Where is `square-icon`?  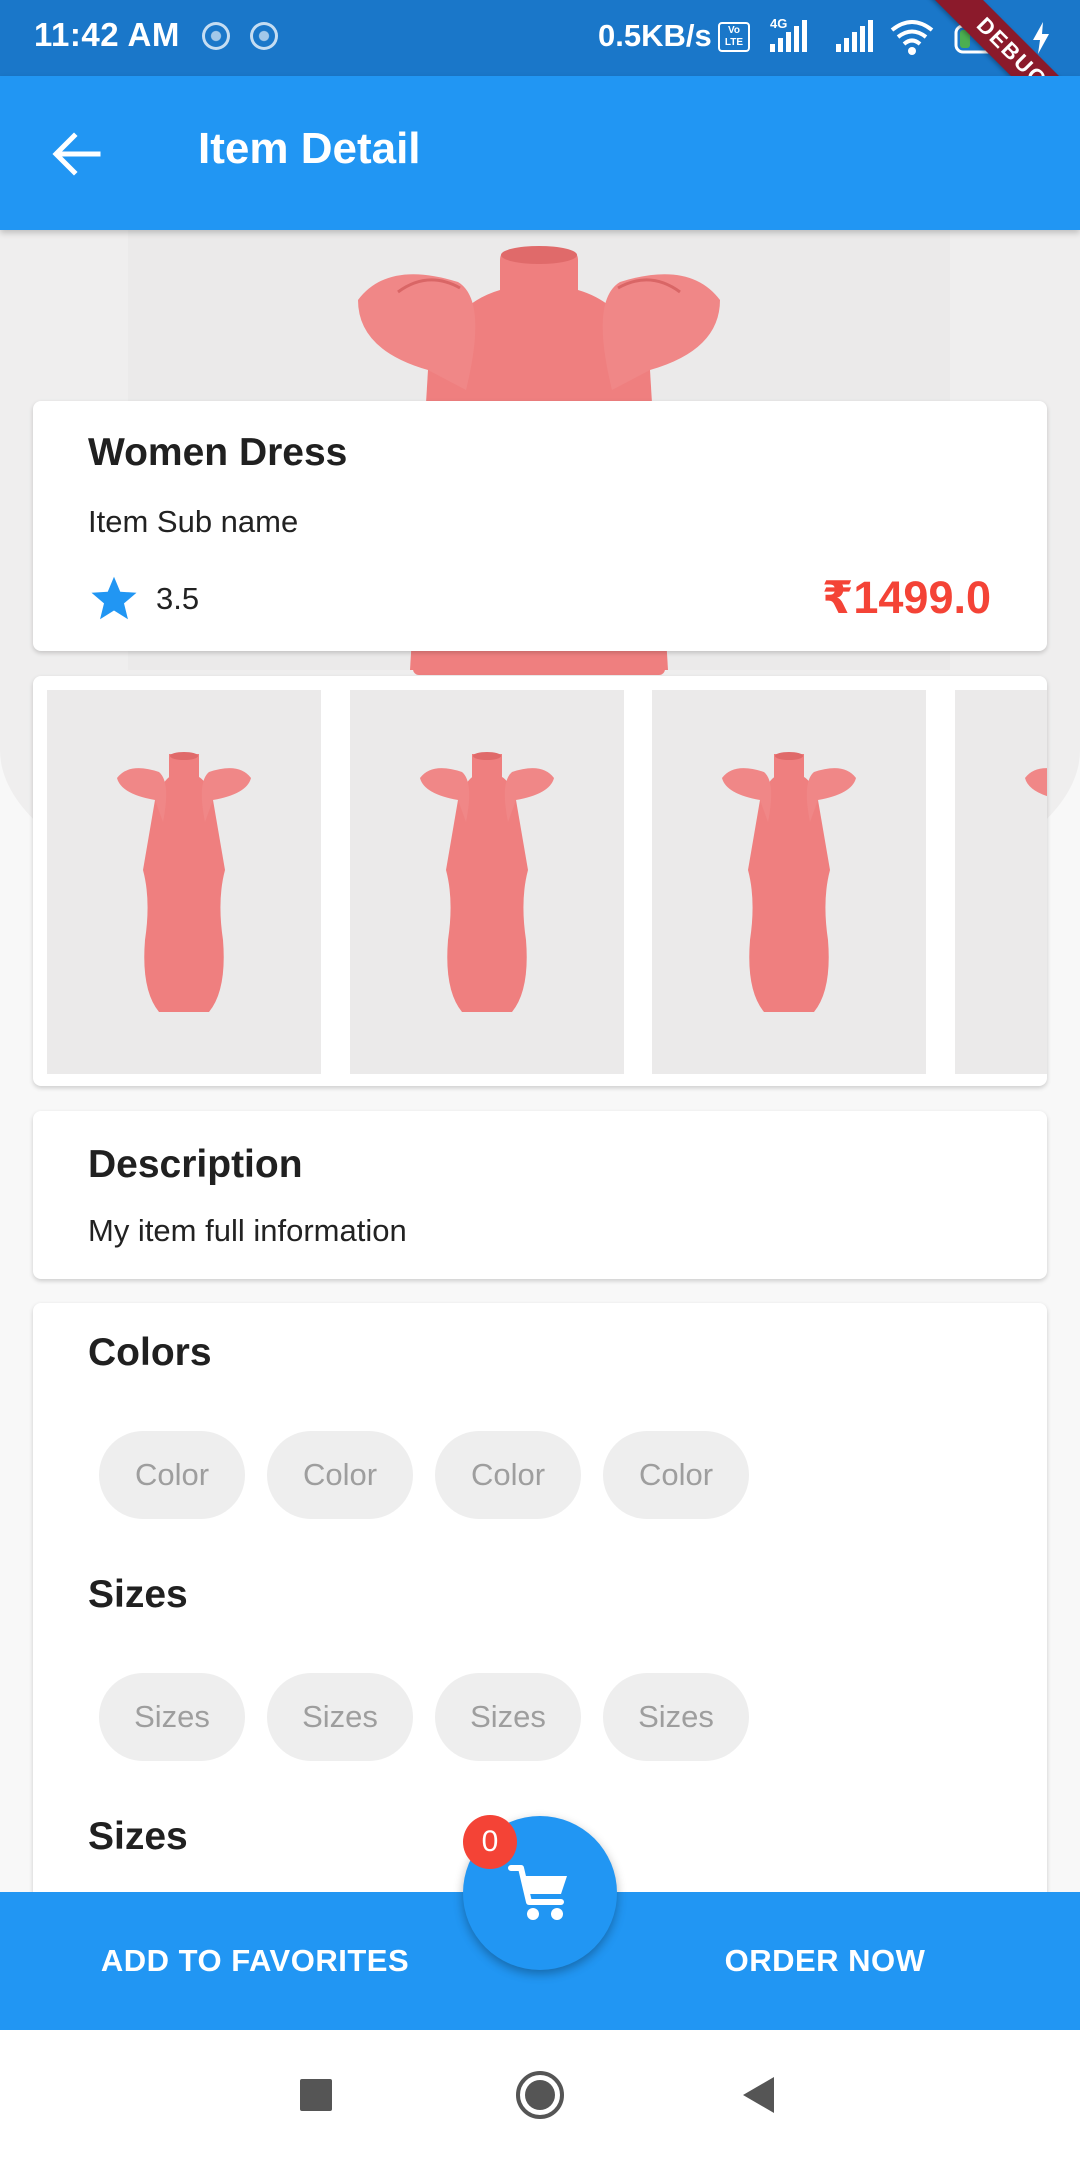 square-icon is located at coordinates (316, 2095).